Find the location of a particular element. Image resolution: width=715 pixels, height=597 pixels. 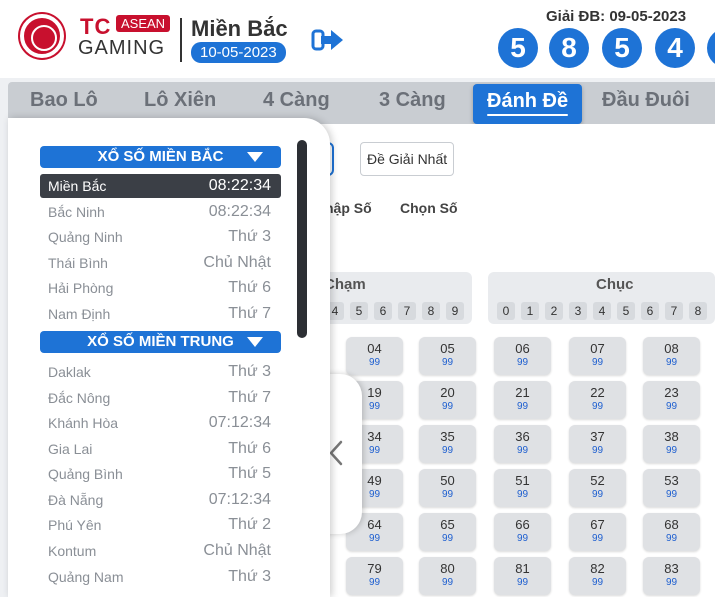

number-cell: 82 99 is located at coordinates (597, 576).